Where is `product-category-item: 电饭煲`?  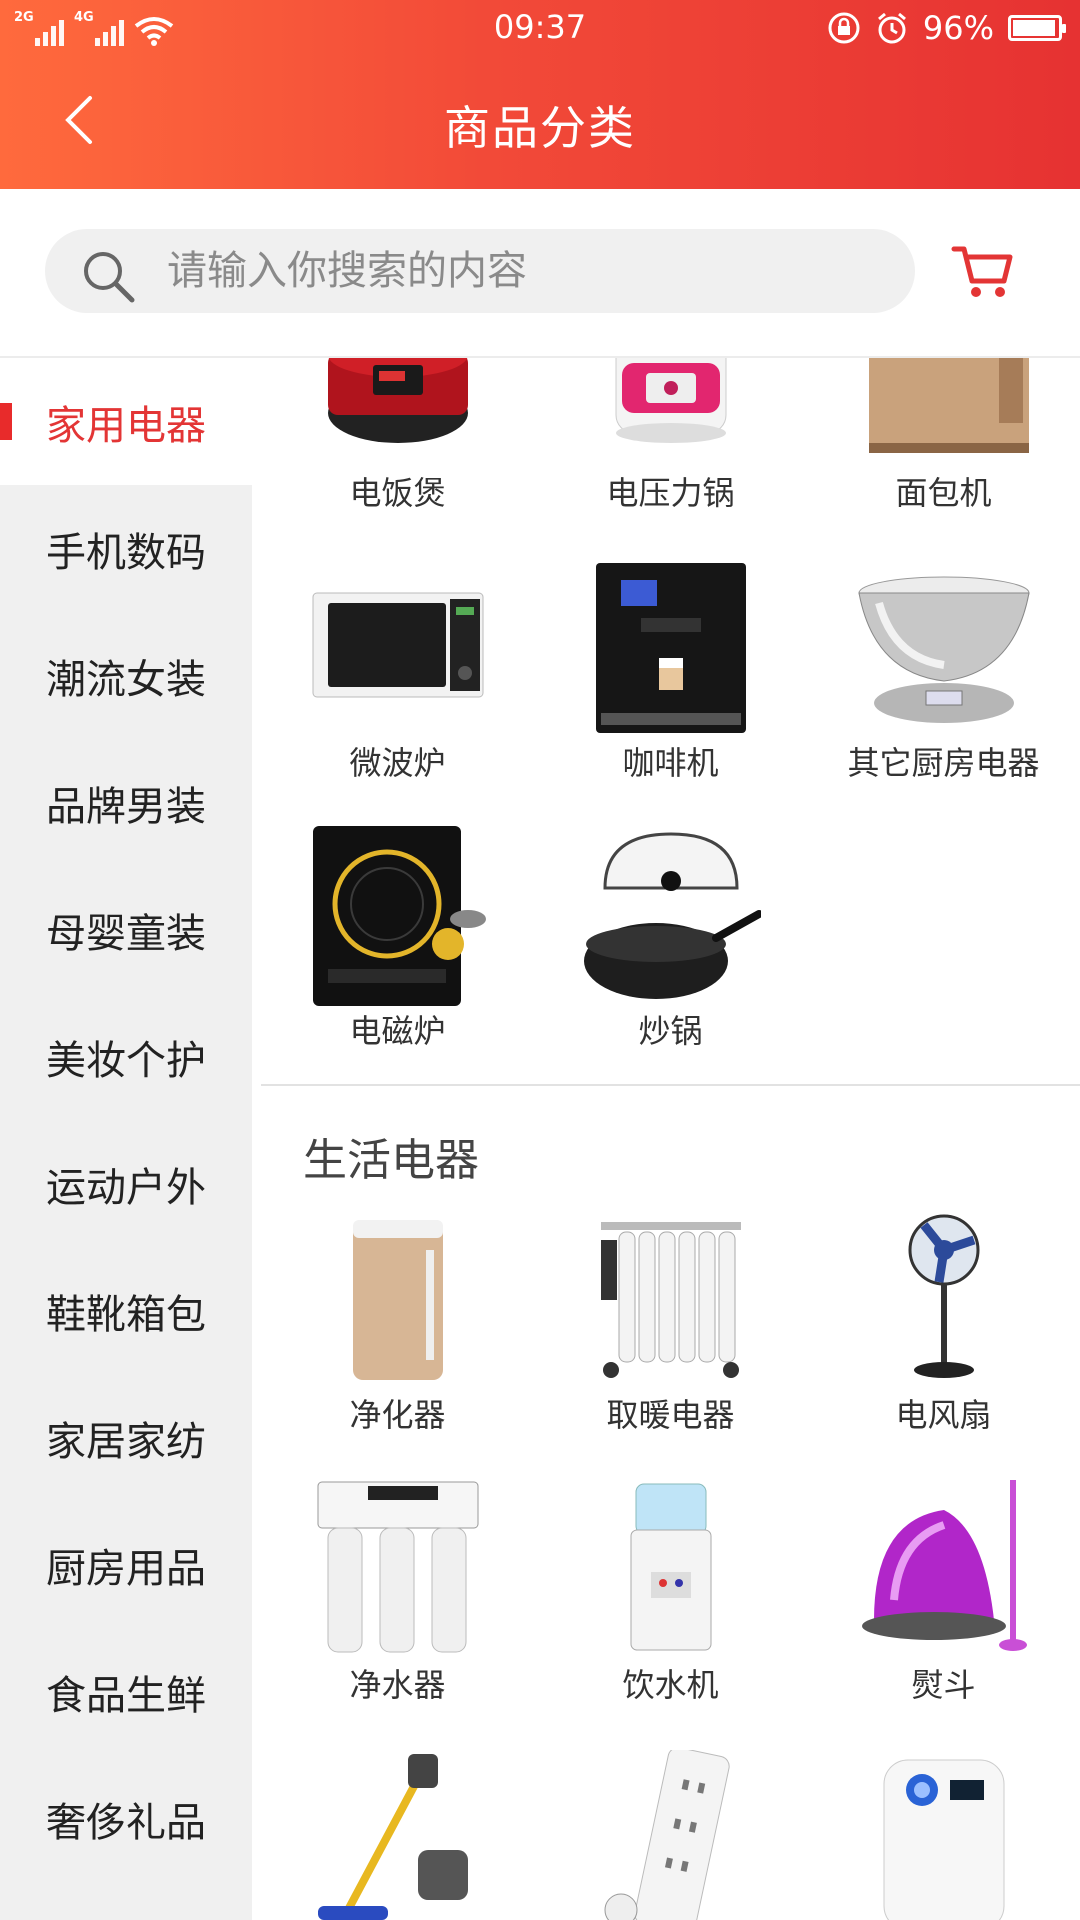 product-category-item: 电饭煲 is located at coordinates (397, 436).